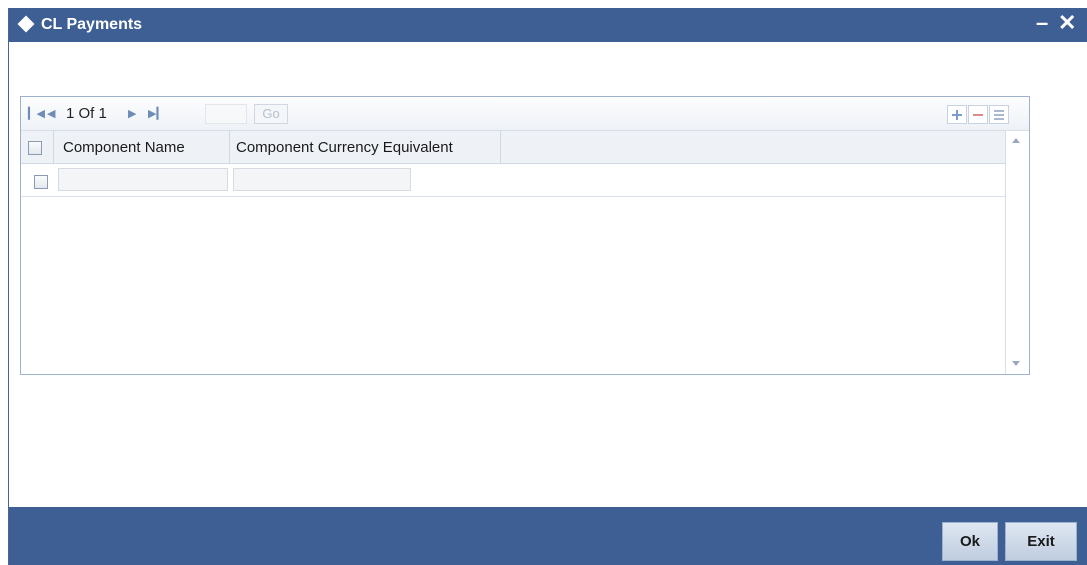 The height and width of the screenshot is (565, 1087). Describe the element at coordinates (92, 24) in the screenshot. I see `window-title: CL Payments` at that location.